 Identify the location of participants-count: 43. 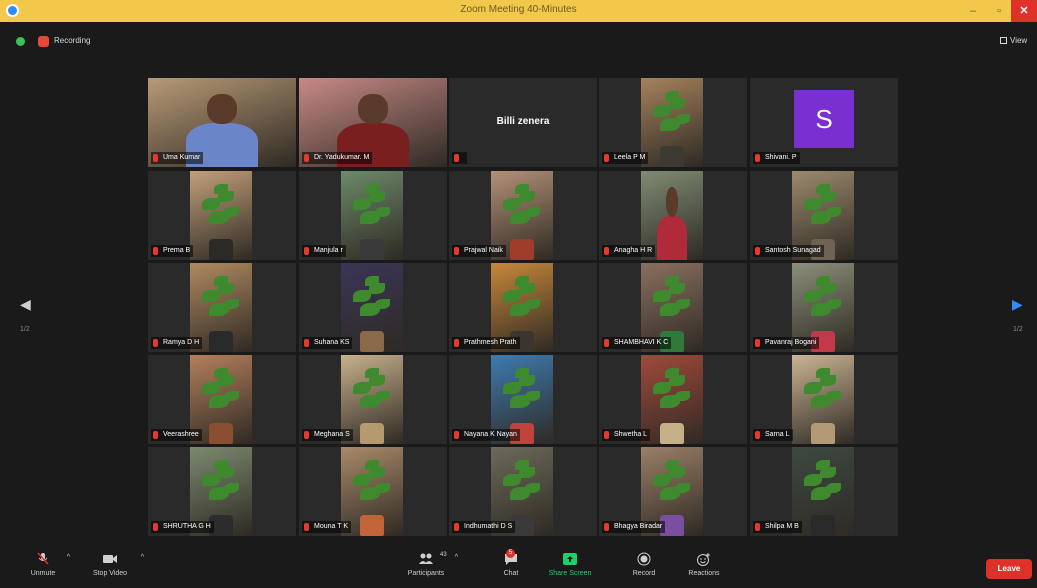
(443, 555).